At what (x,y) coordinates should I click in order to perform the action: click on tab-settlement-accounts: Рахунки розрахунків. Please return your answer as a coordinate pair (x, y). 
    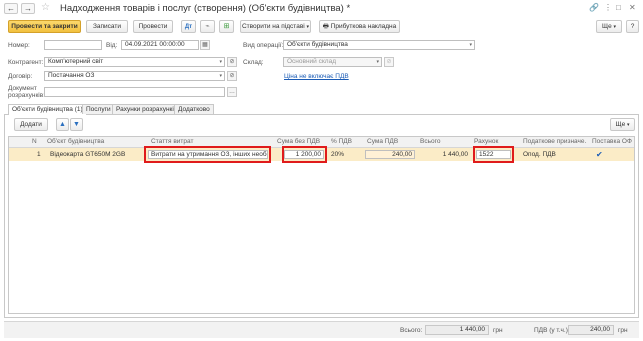
    Looking at the image, I should click on (147, 109).